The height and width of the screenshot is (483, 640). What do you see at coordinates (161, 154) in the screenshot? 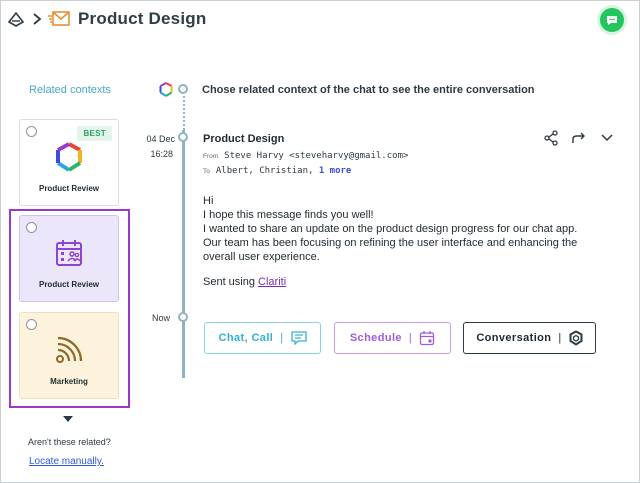
I see `message-time: 16:28` at bounding box center [161, 154].